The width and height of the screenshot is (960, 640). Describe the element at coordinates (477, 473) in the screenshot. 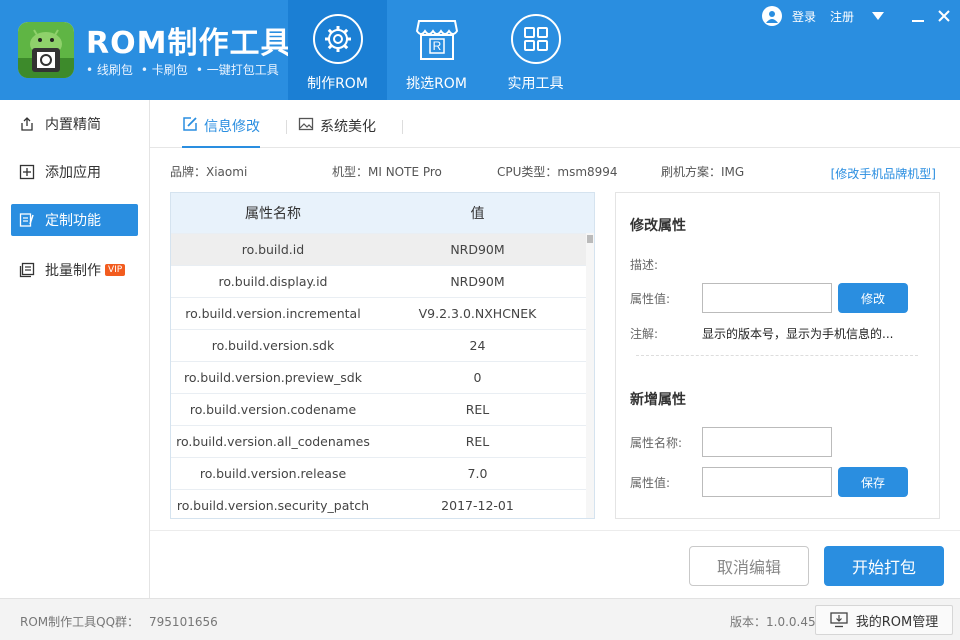

I see `property-value: 7.0` at that location.